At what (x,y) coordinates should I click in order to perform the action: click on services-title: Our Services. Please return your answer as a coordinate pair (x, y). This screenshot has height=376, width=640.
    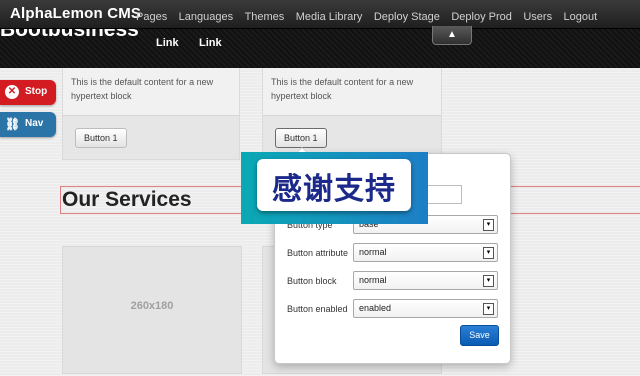
    Looking at the image, I should click on (127, 200).